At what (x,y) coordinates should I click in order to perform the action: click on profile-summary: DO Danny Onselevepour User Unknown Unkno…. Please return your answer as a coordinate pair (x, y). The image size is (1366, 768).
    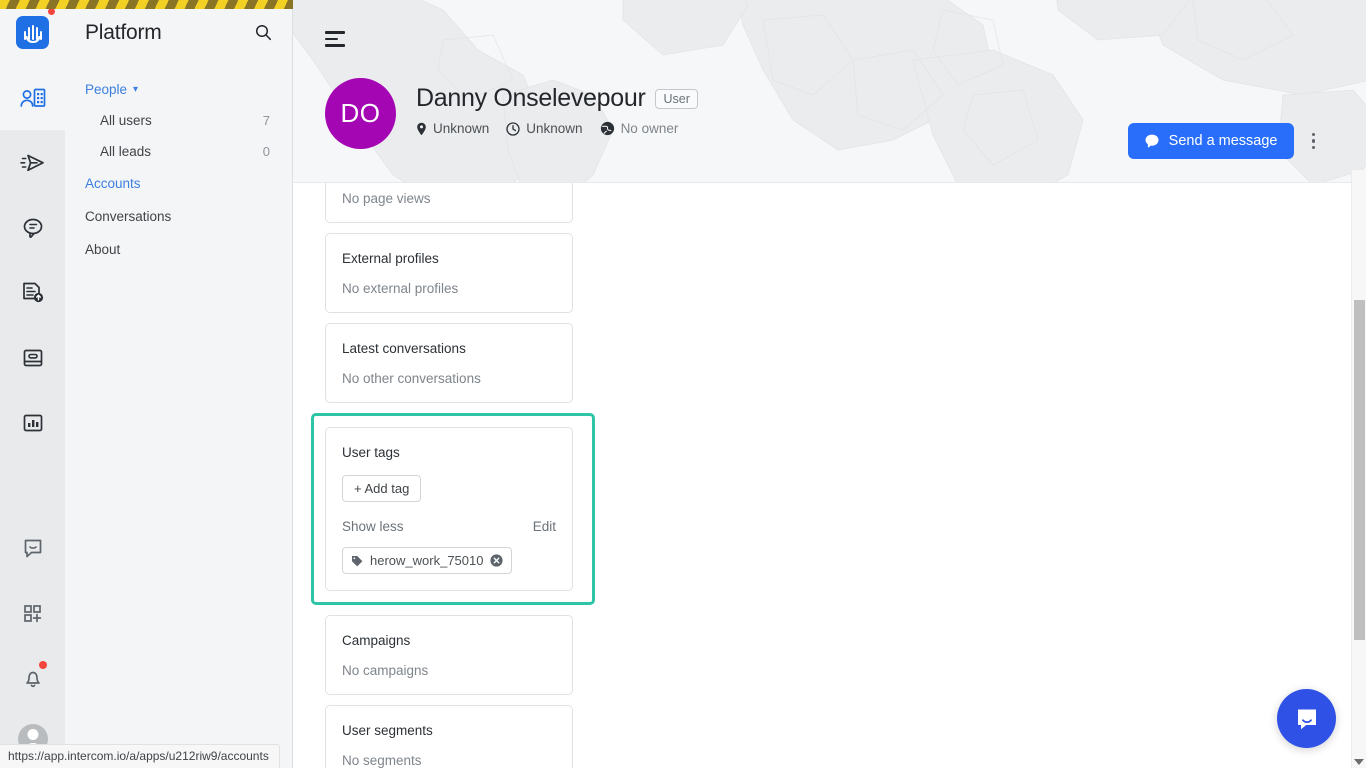
    Looking at the image, I should click on (511, 113).